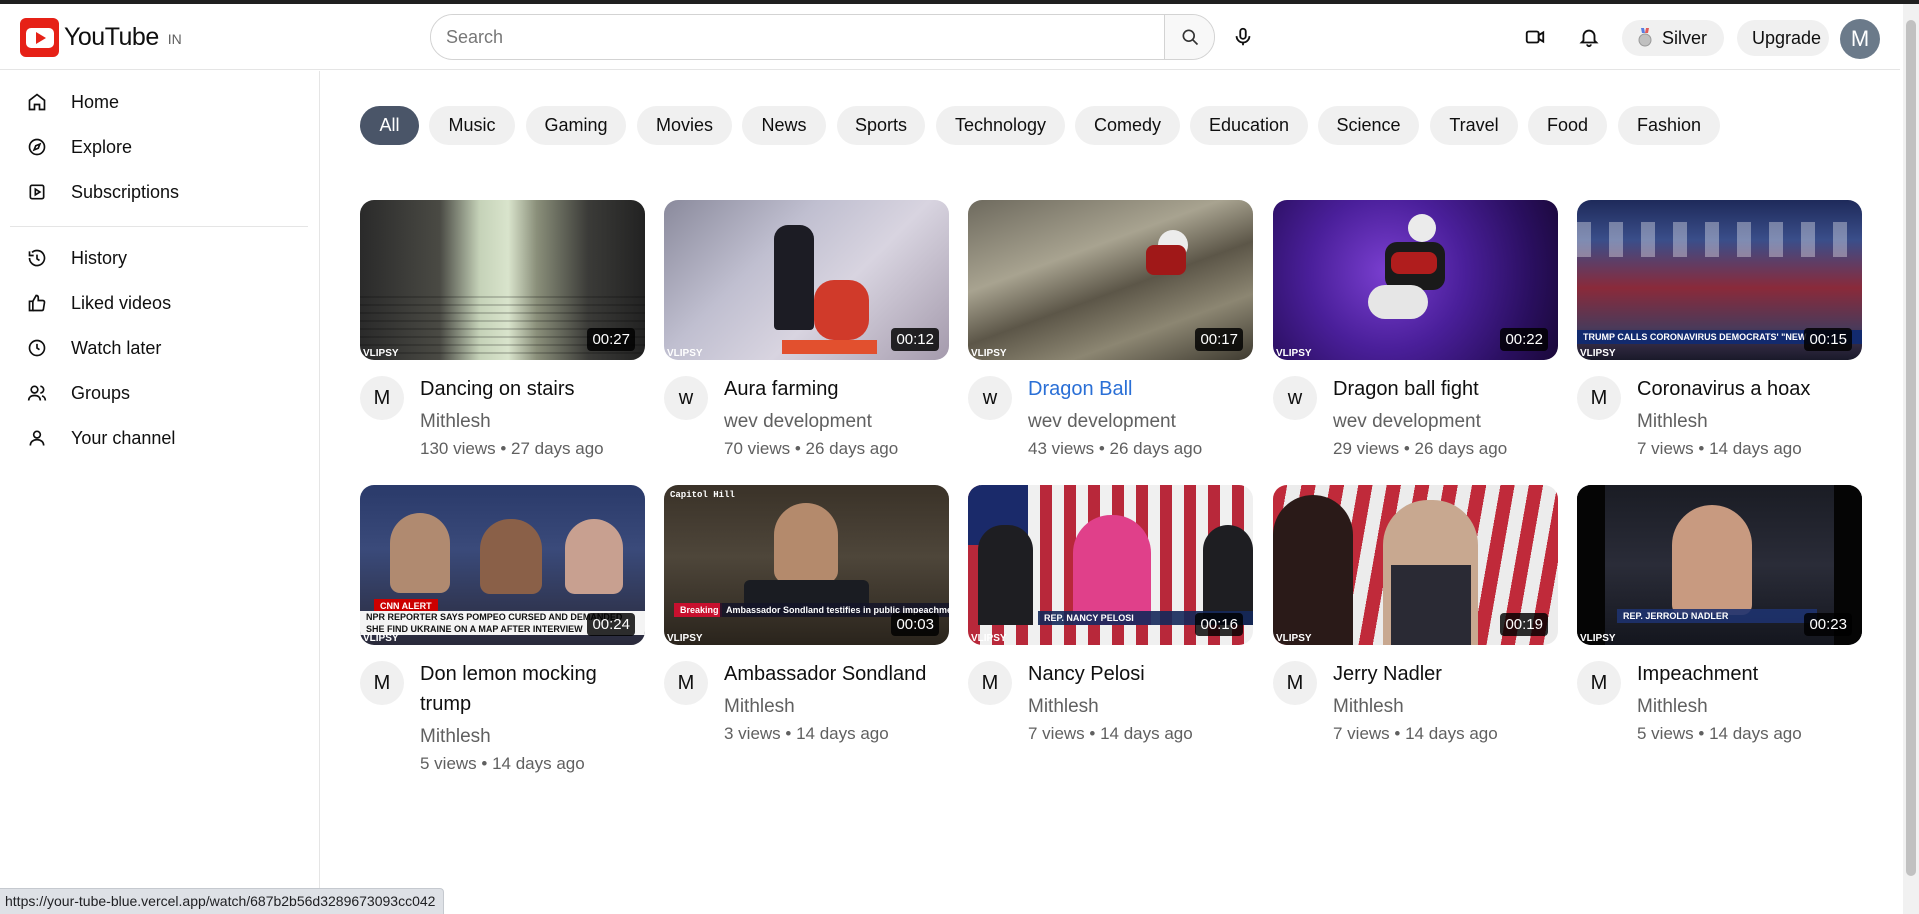 This screenshot has height=914, width=1919. Describe the element at coordinates (1219, 624) in the screenshot. I see `duration-badge: 00:16` at that location.